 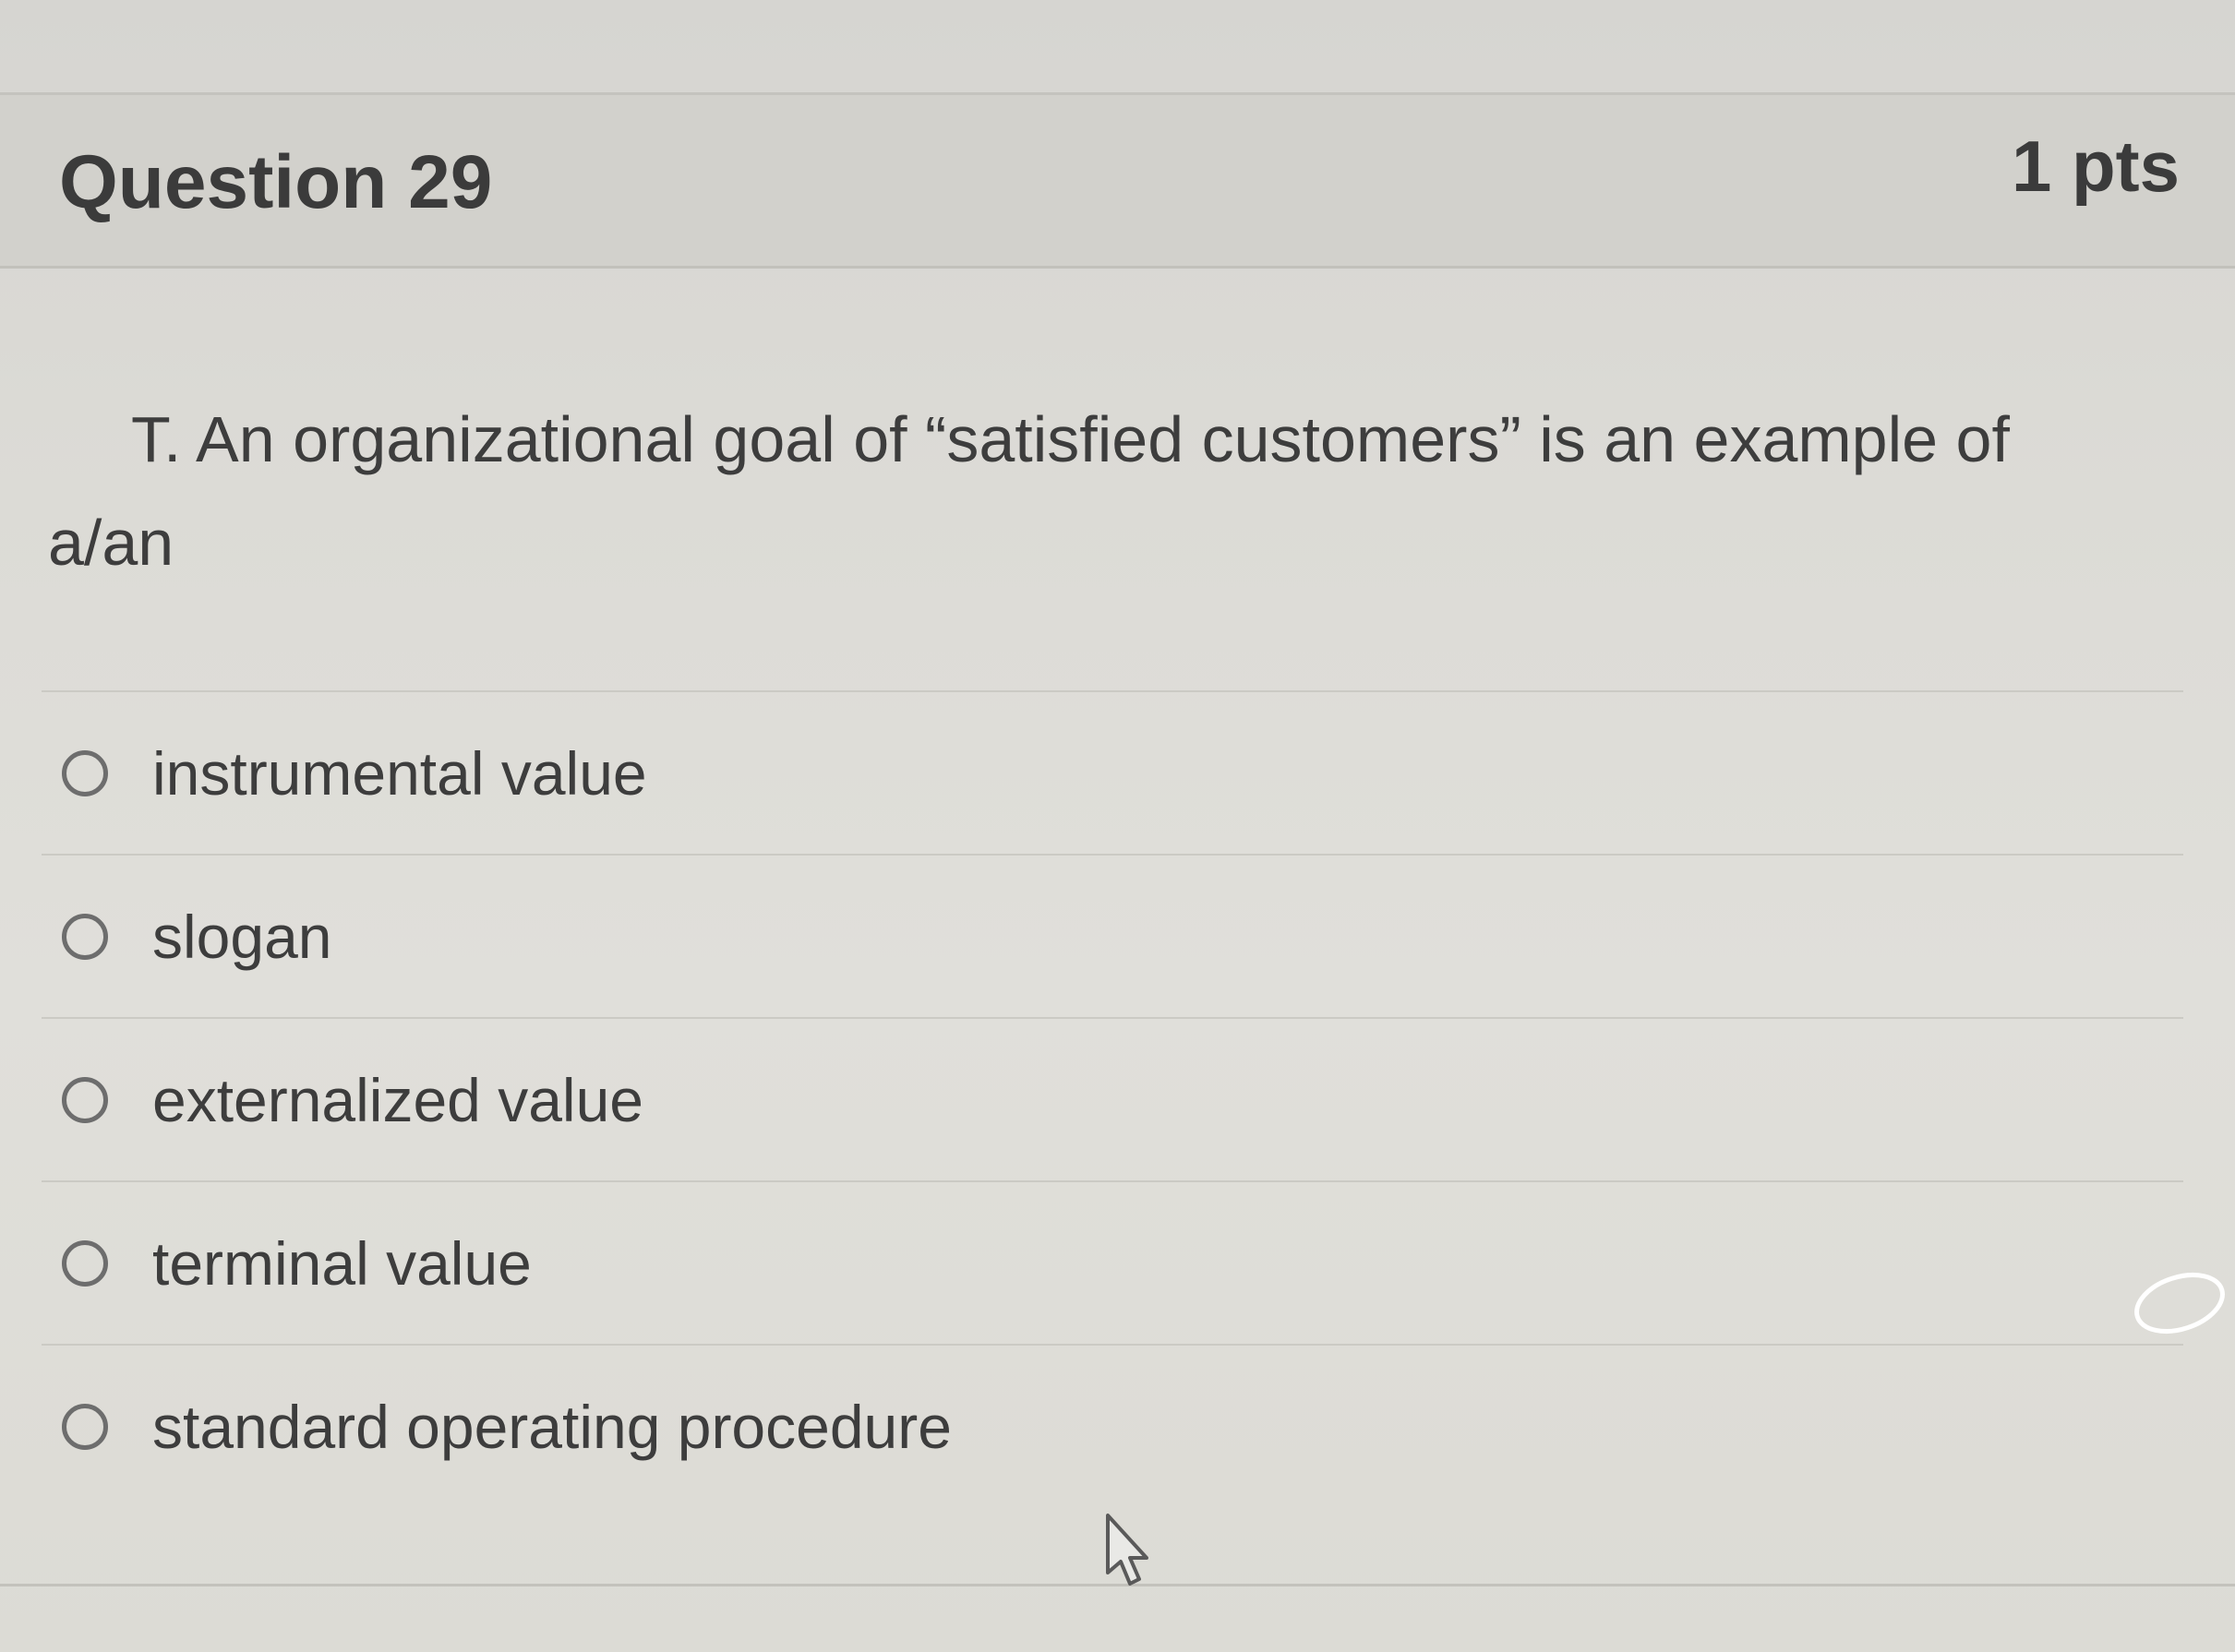 I want to click on answer-label: instrumental value, so click(x=399, y=773).